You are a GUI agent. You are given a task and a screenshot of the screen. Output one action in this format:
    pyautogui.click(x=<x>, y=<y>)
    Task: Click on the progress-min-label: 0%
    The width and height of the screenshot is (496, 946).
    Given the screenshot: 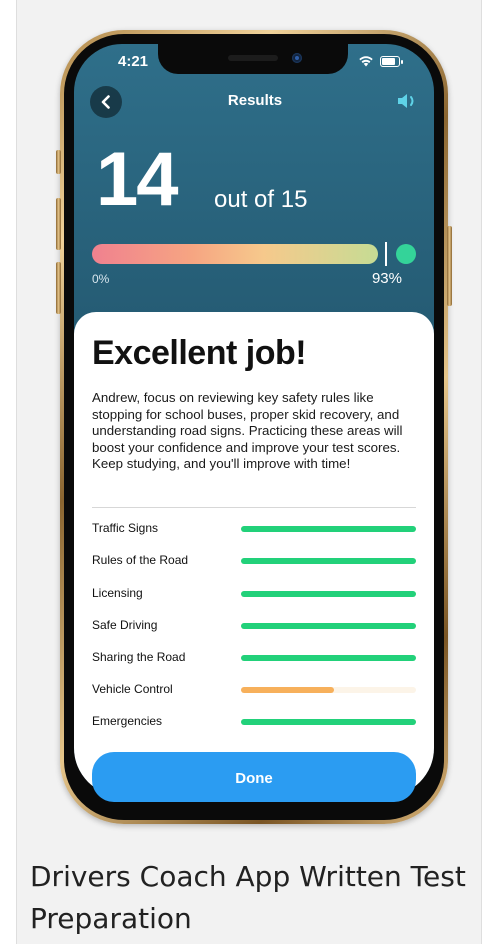 What is the action you would take?
    pyautogui.click(x=101, y=279)
    